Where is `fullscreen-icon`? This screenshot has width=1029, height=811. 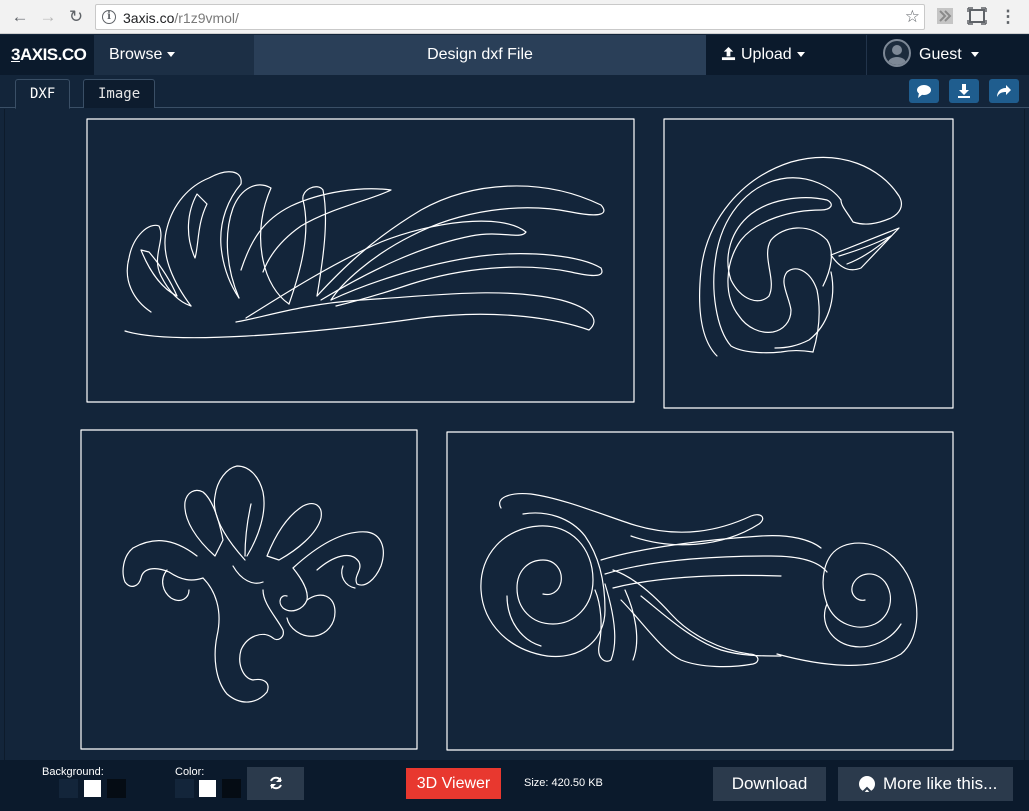
fullscreen-icon is located at coordinates (977, 16).